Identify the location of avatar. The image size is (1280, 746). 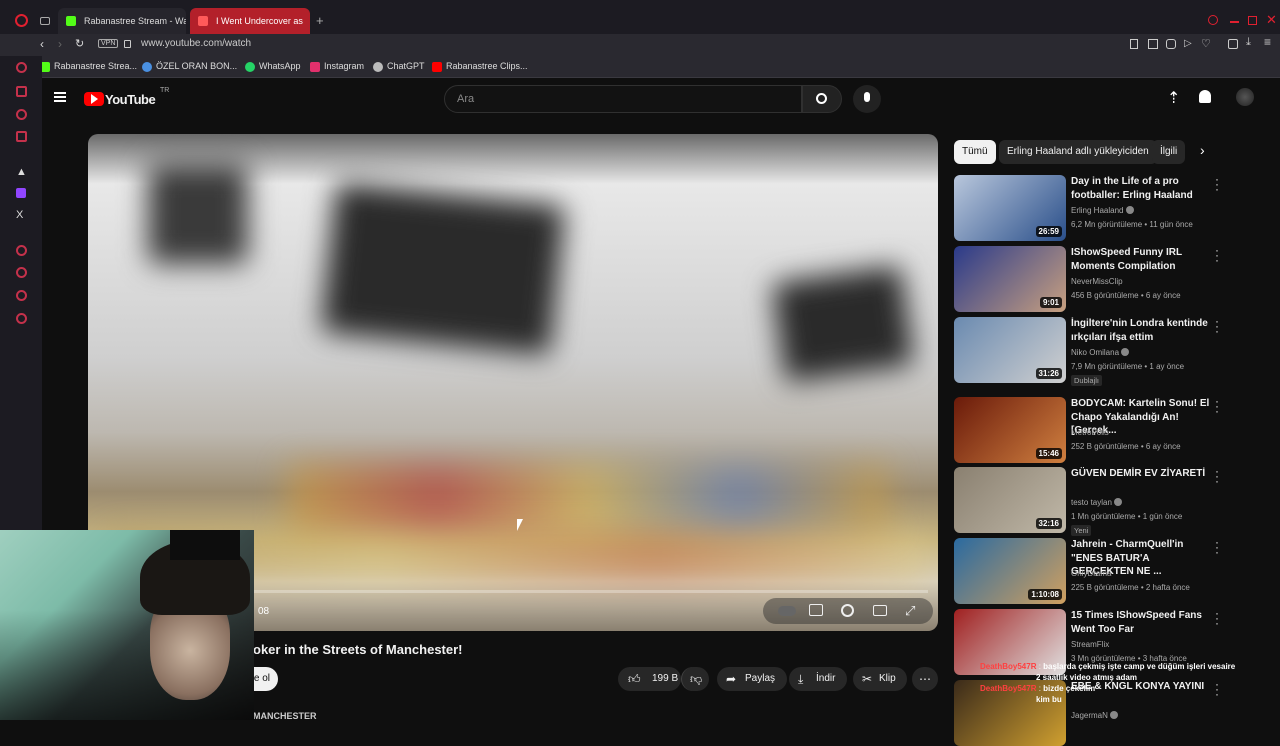
(1245, 97).